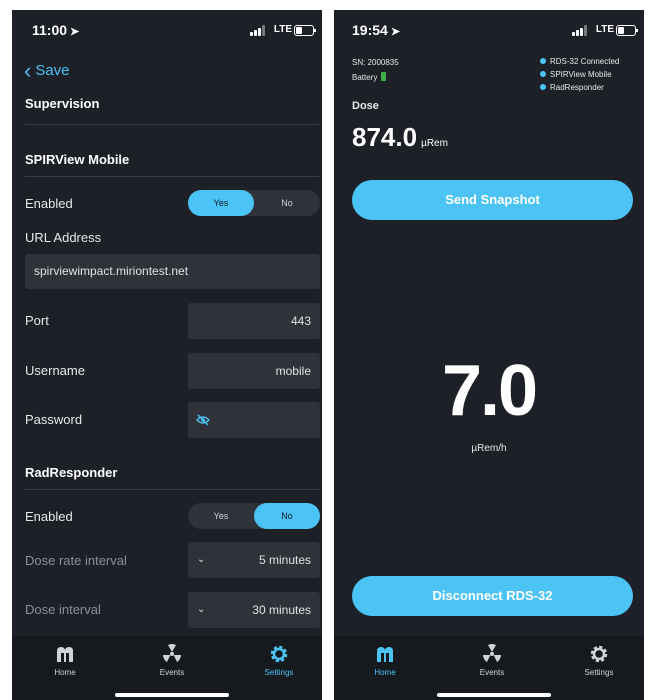 Image resolution: width=657 pixels, height=700 pixels. I want to click on url-label: URL Address, so click(63, 237).